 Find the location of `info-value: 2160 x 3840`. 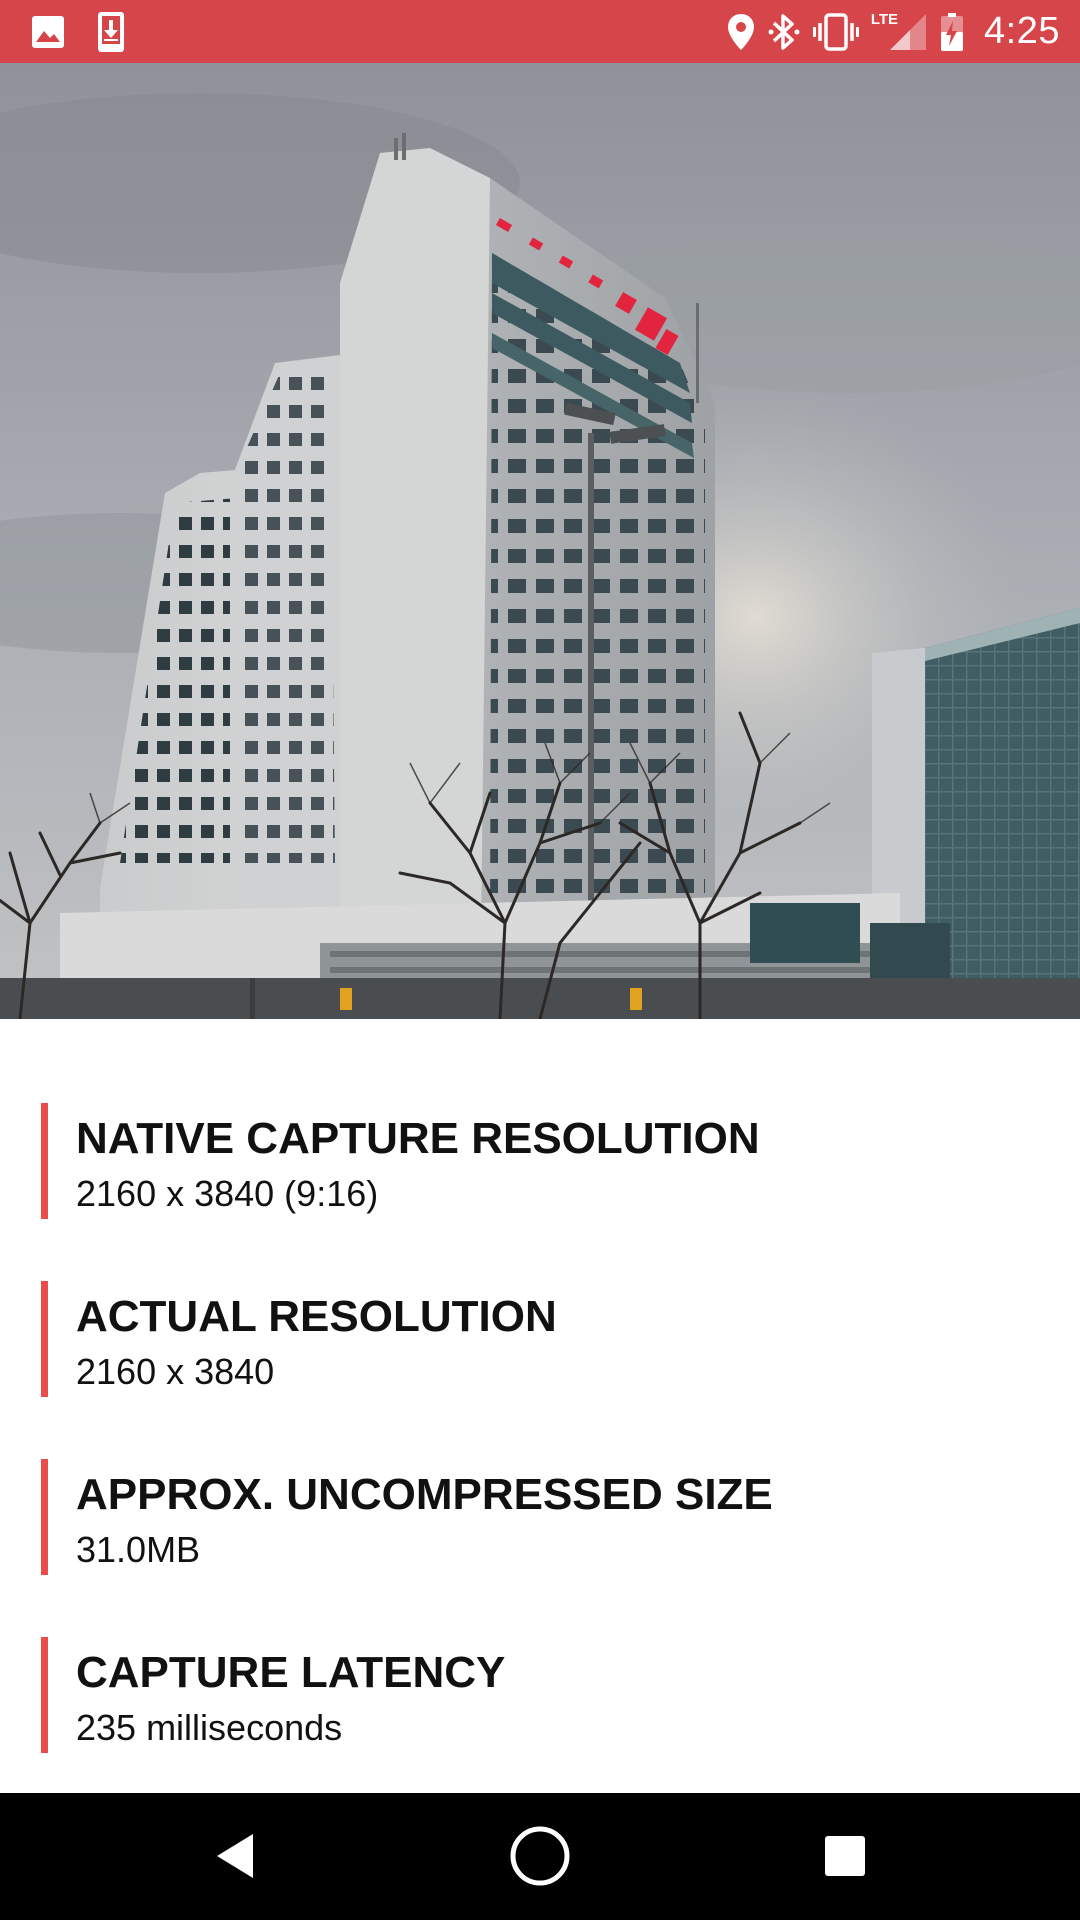

info-value: 2160 x 3840 is located at coordinates (175, 1371).